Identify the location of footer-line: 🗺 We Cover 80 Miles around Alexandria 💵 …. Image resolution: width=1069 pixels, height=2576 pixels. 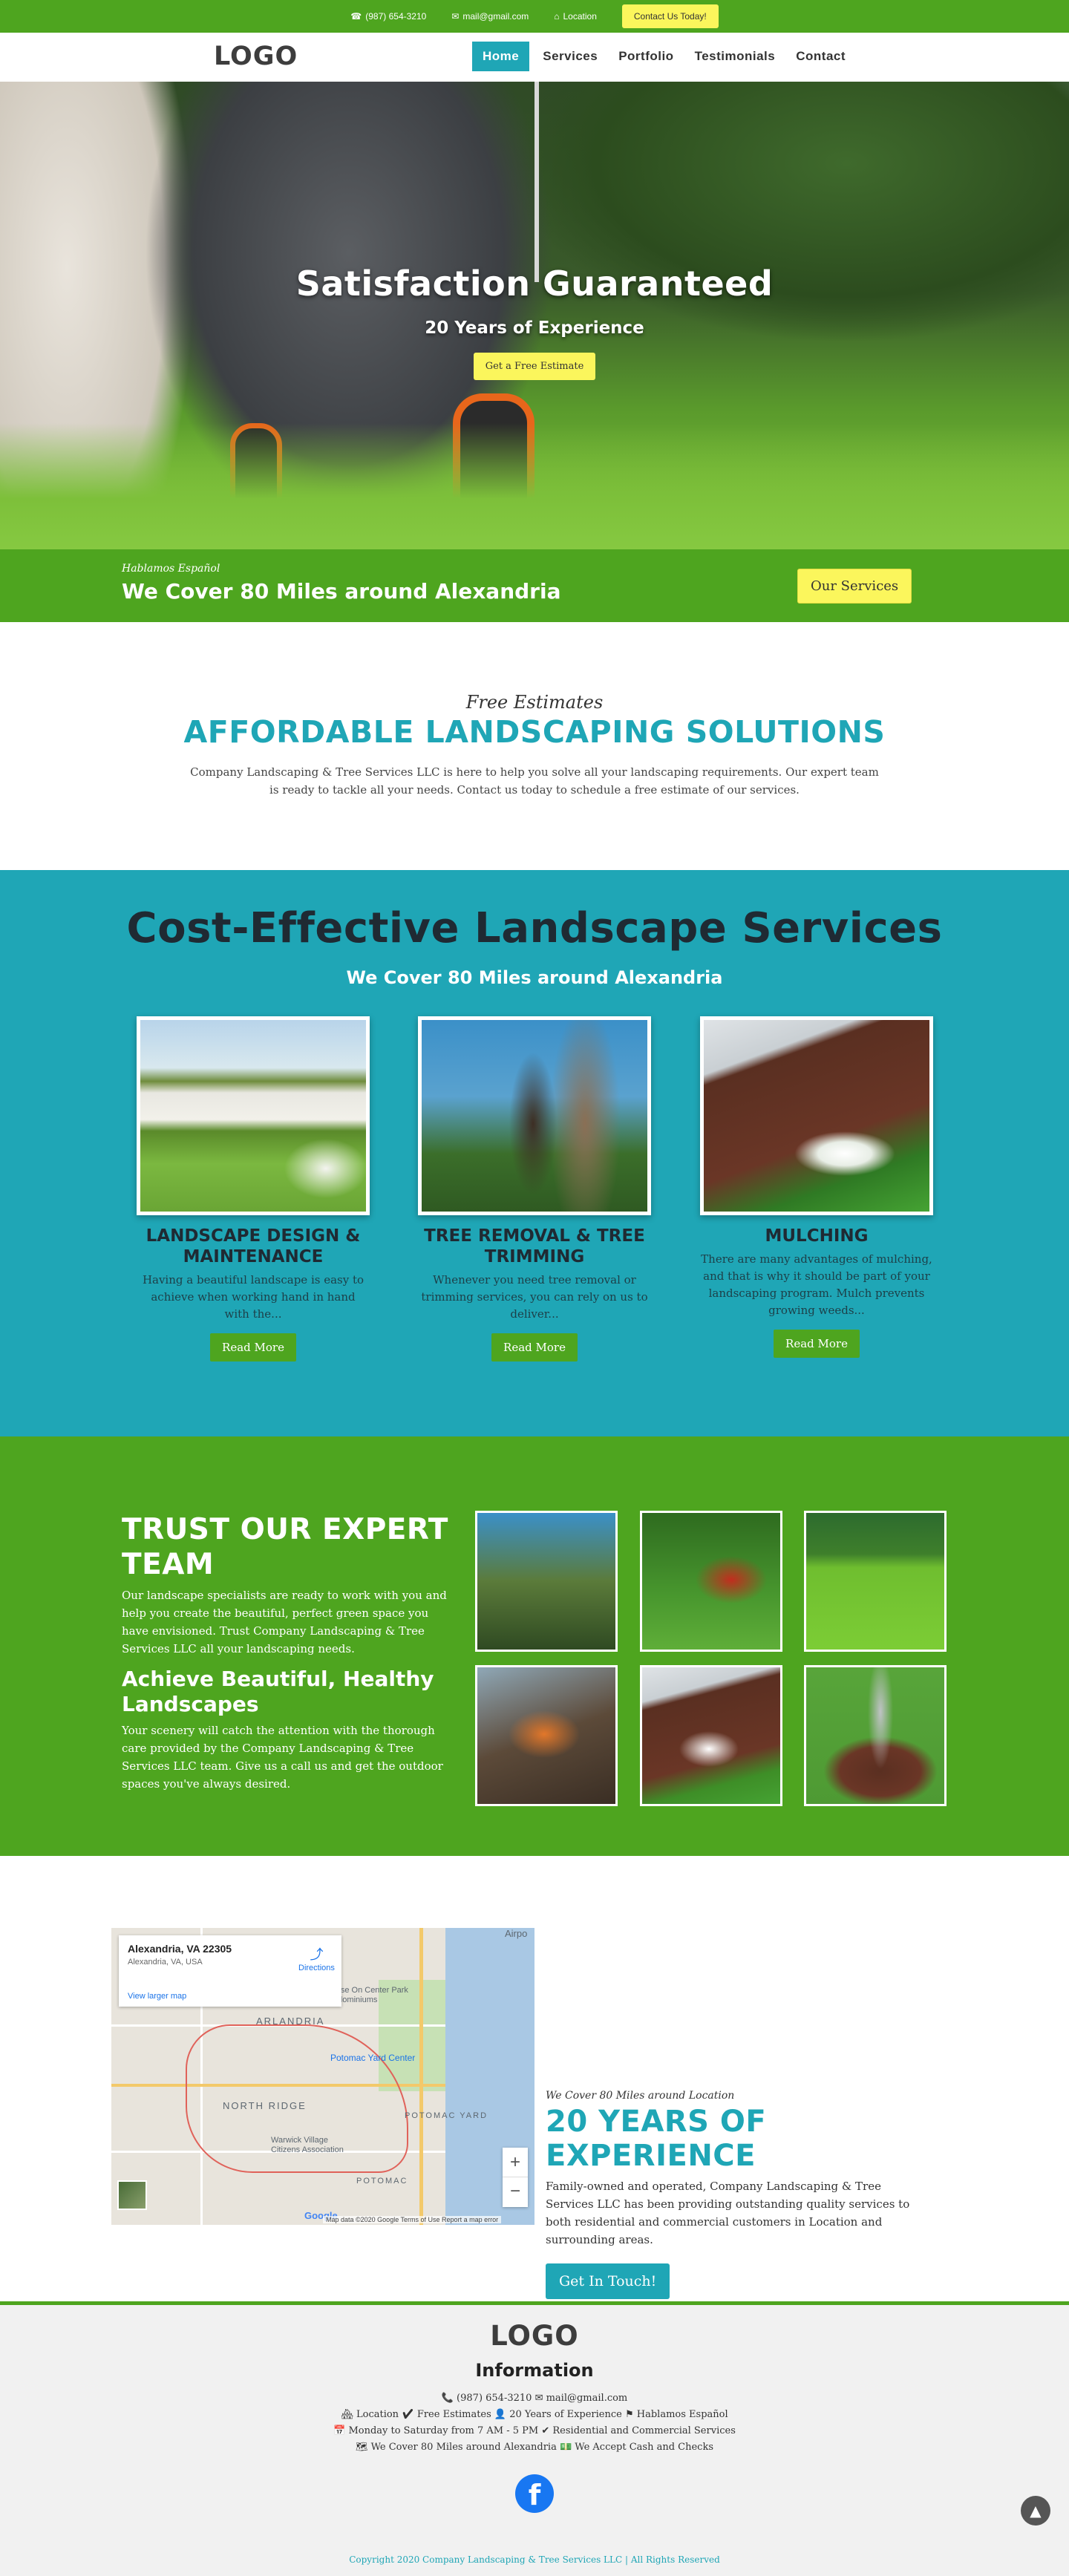
(534, 2447).